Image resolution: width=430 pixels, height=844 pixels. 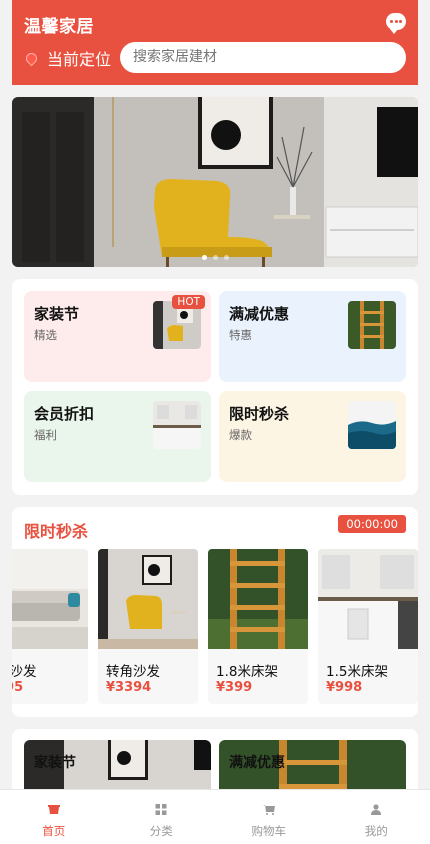 What do you see at coordinates (376, 809) in the screenshot?
I see `user-icon` at bounding box center [376, 809].